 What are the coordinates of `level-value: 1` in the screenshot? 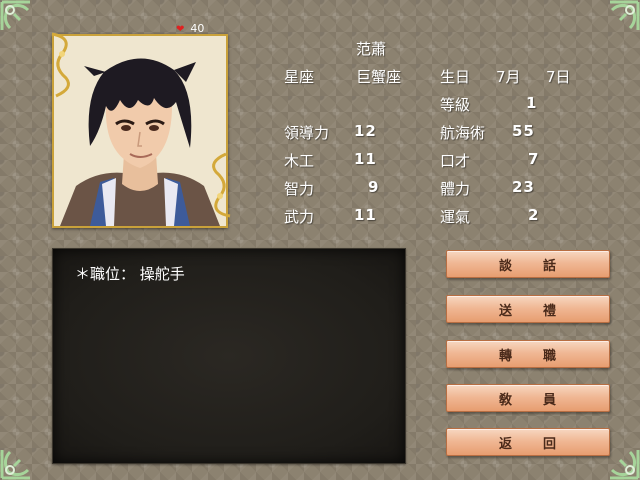 It's located at (532, 103).